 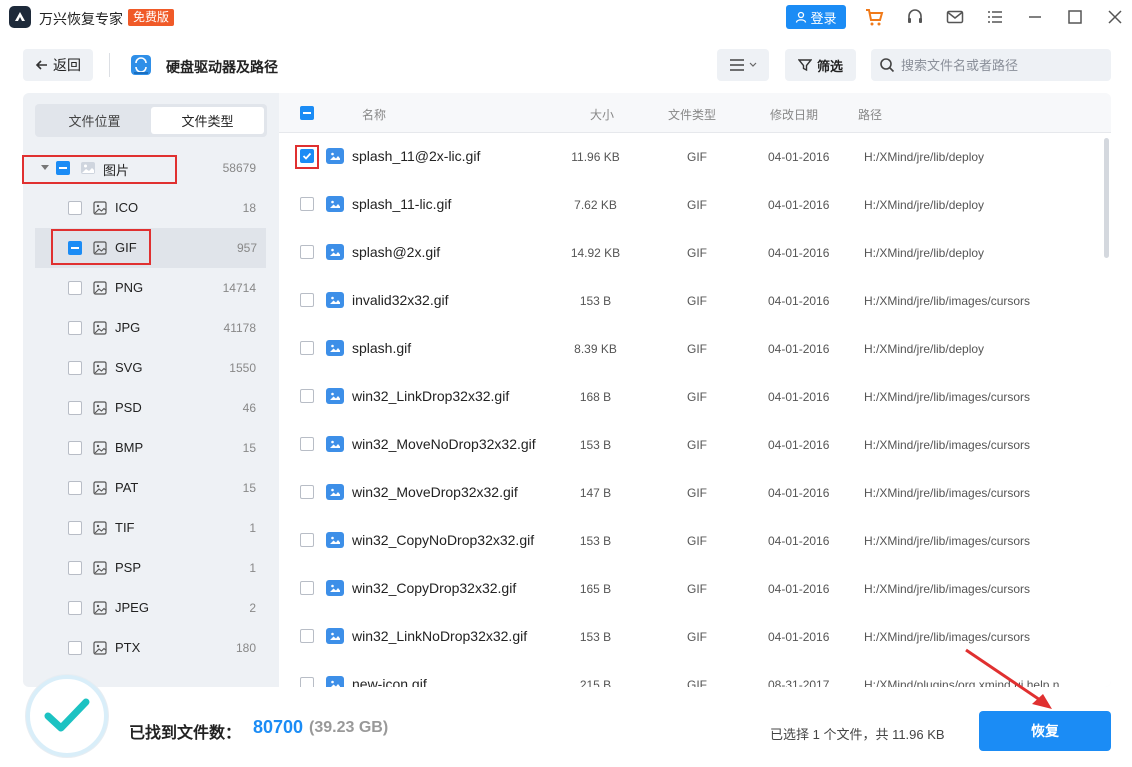 What do you see at coordinates (150, 488) in the screenshot?
I see `tree-item-pat: PAT 15` at bounding box center [150, 488].